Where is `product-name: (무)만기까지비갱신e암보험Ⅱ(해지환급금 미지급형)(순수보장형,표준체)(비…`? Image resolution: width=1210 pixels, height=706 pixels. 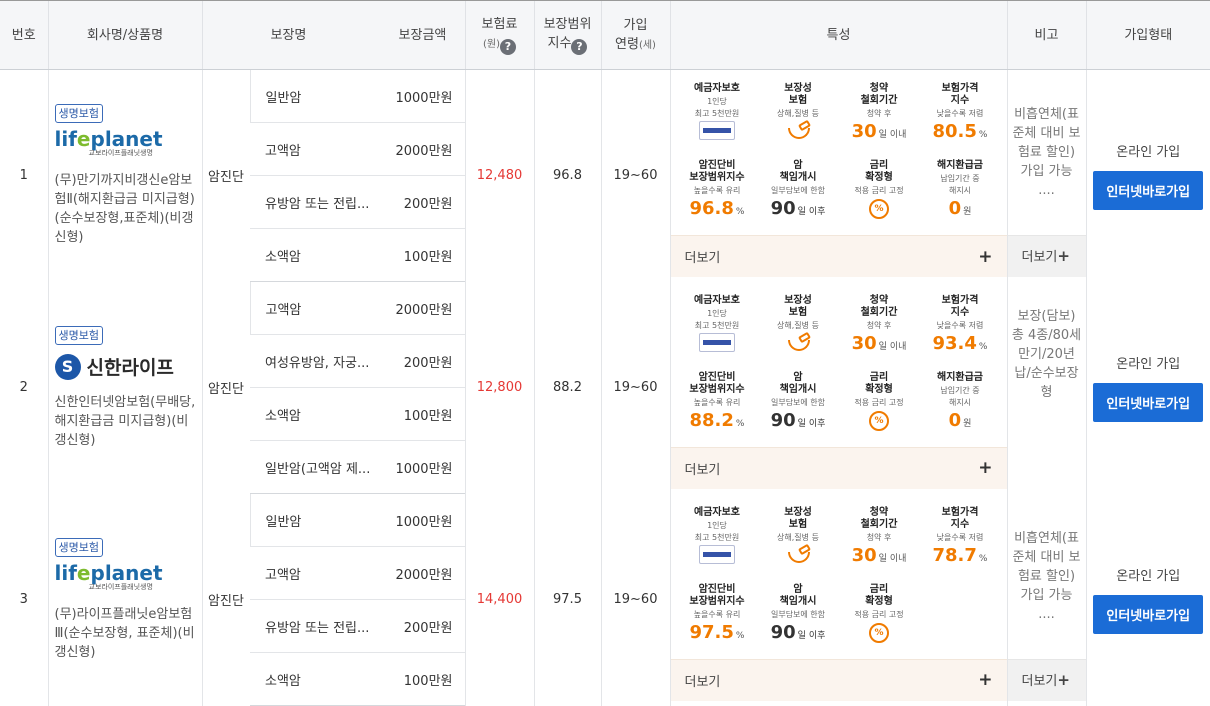
product-name: (무)만기까지비갱신e암보험Ⅱ(해지환급금 미지급형)(순수보장형,표준체)(비… is located at coordinates (125, 209).